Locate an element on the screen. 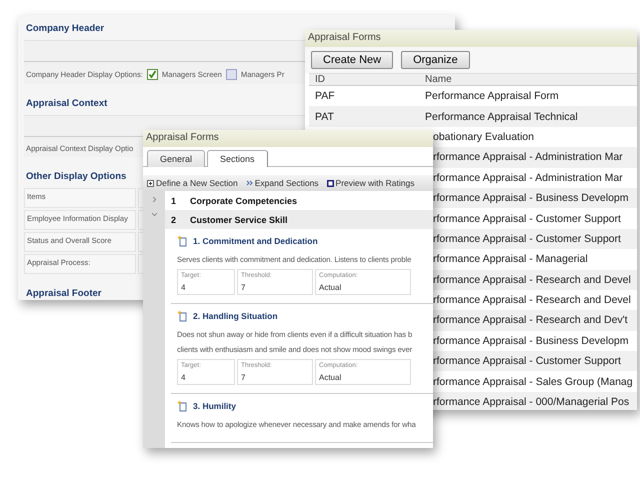 Image resolution: width=640 pixels, height=480 pixels. name-cell: Performance Appraisal Technical is located at coordinates (501, 116).